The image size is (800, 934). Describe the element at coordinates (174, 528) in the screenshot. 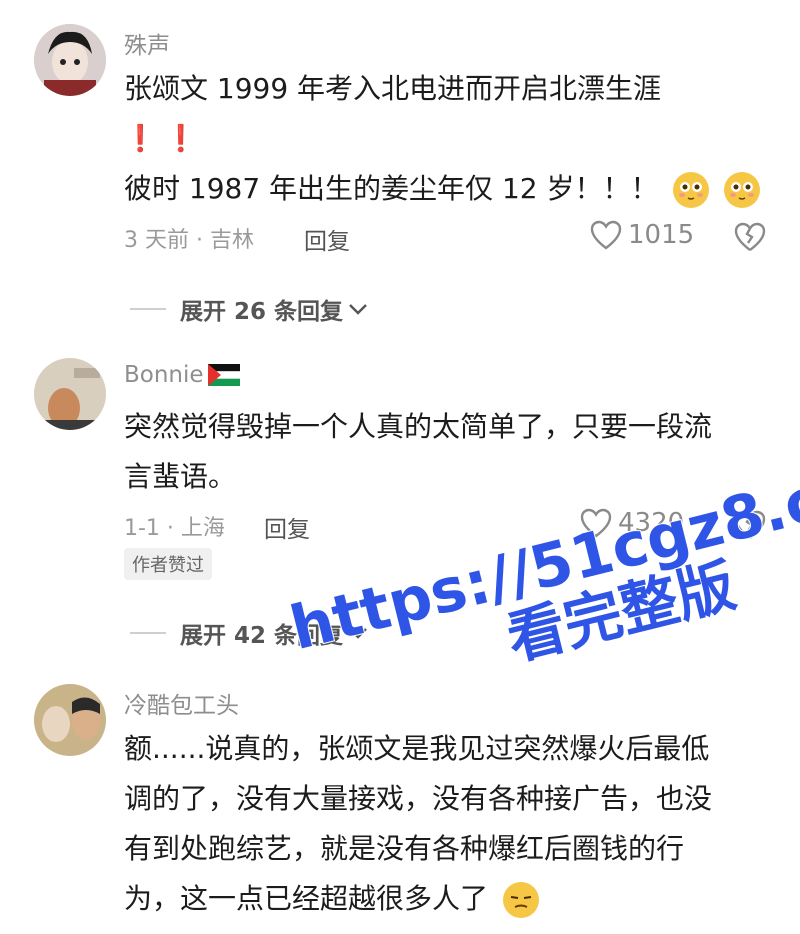

I see `comment-meta: 1-1 · 上海` at that location.